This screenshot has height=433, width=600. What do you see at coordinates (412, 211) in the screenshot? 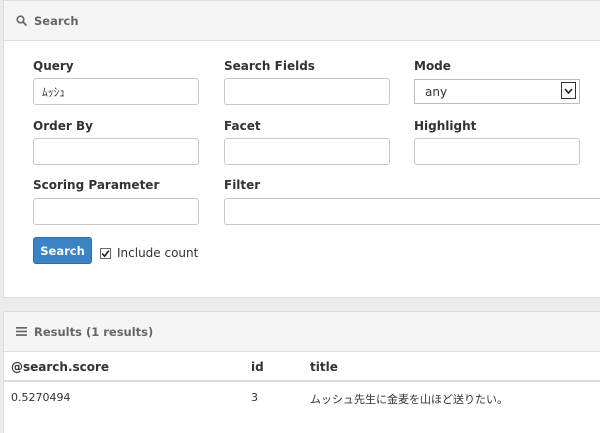
I see `filter-input` at bounding box center [412, 211].